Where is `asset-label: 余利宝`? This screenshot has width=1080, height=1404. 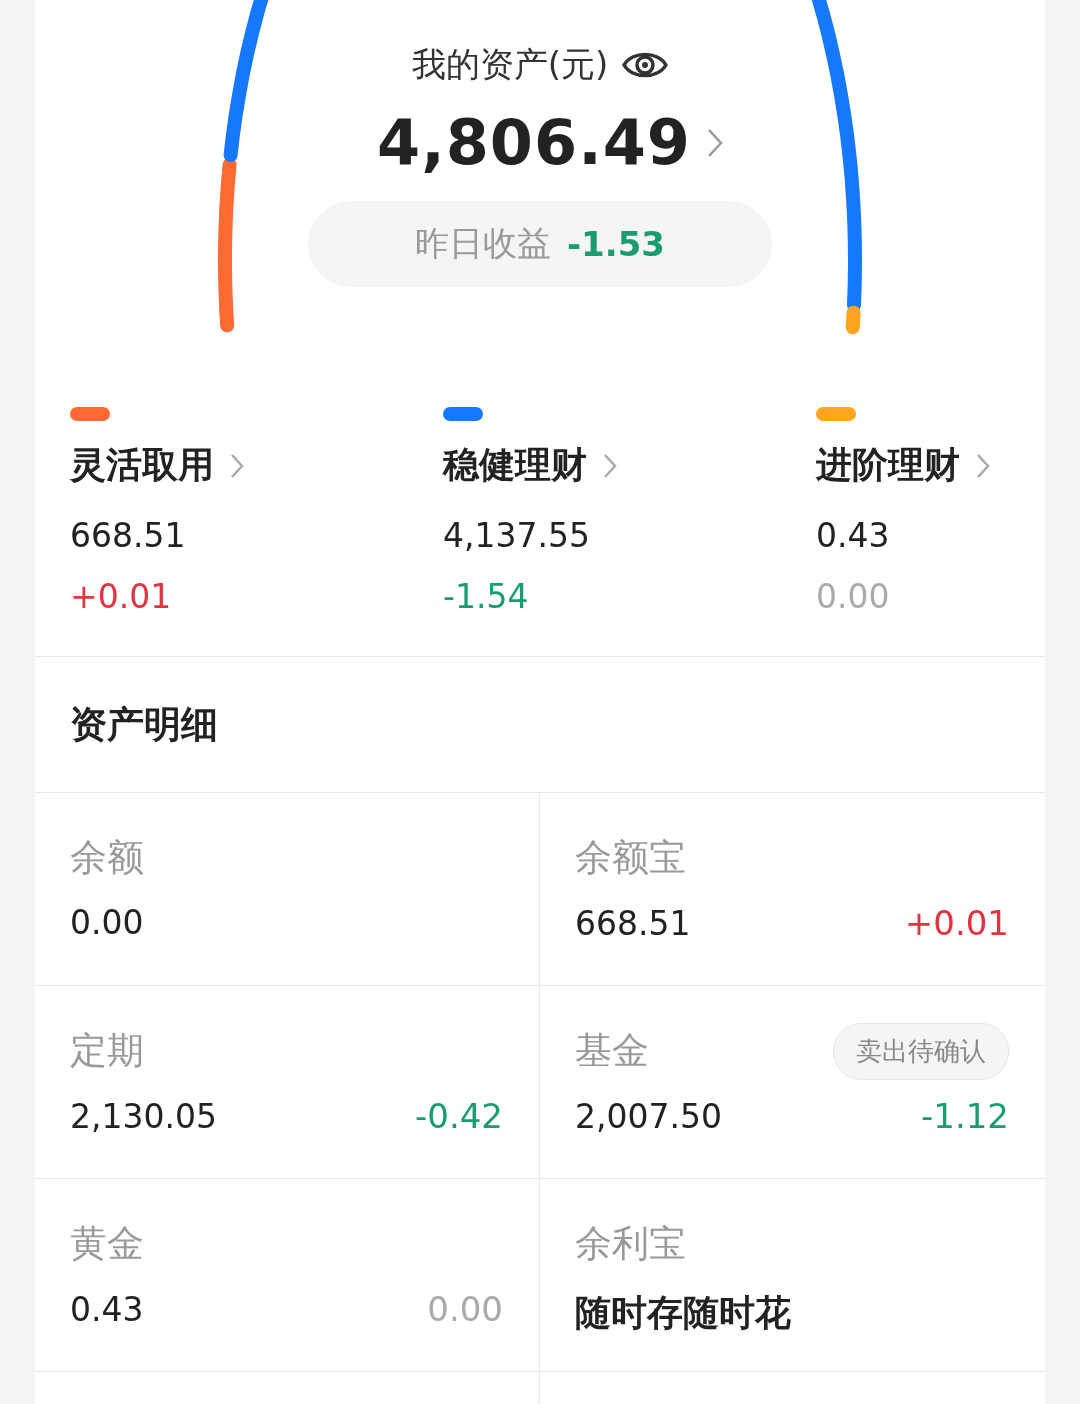 asset-label: 余利宝 is located at coordinates (630, 1244).